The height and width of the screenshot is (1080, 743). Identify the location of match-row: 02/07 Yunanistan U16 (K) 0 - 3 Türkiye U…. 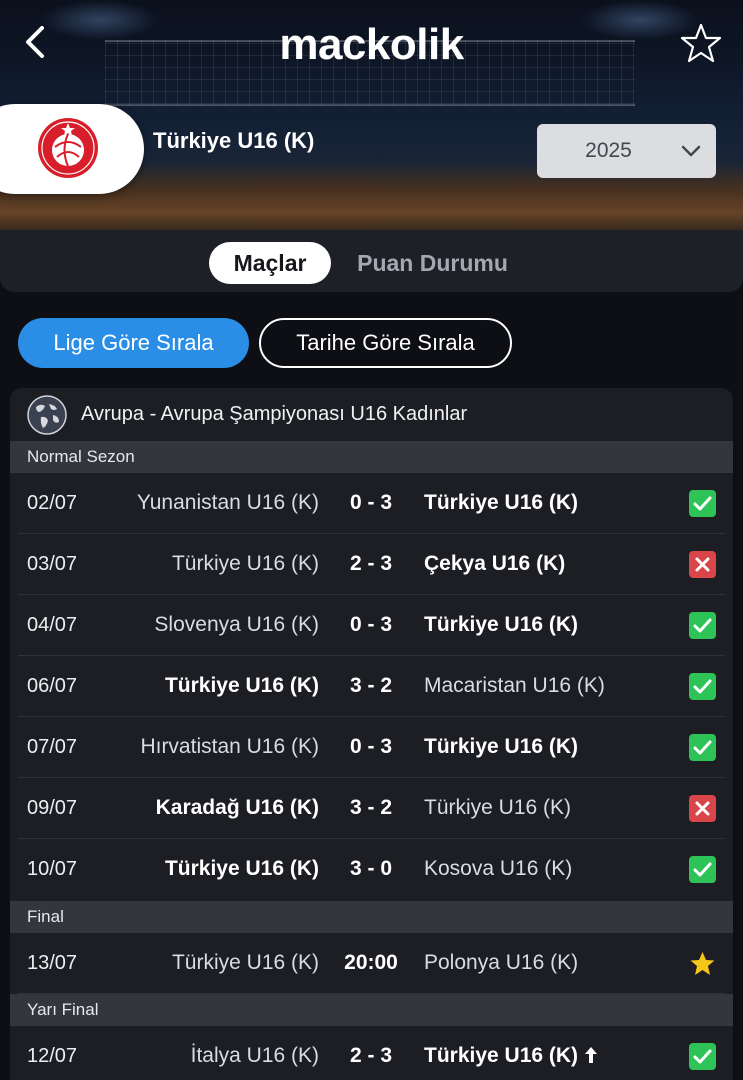
(371, 503).